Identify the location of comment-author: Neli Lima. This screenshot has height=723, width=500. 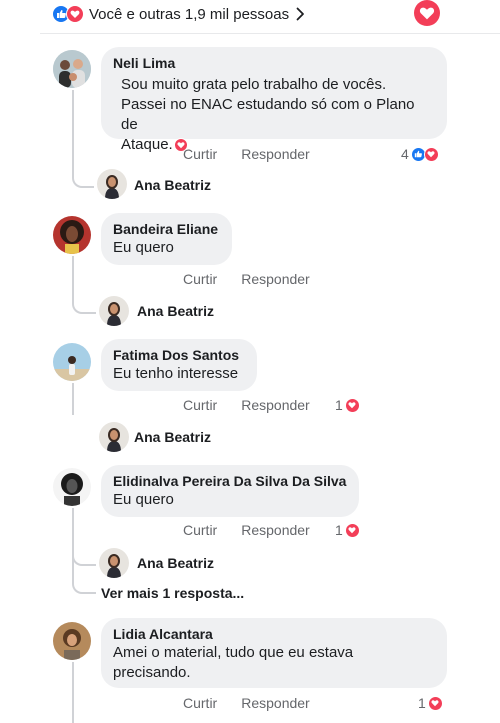
(274, 63).